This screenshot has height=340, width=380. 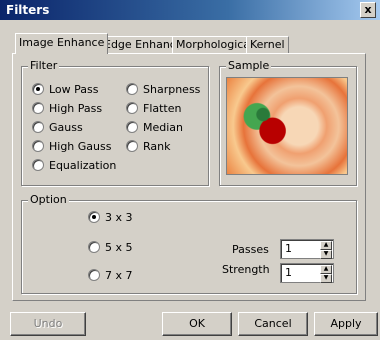 I want to click on tab-kernel: Kernel, so click(x=267, y=44).